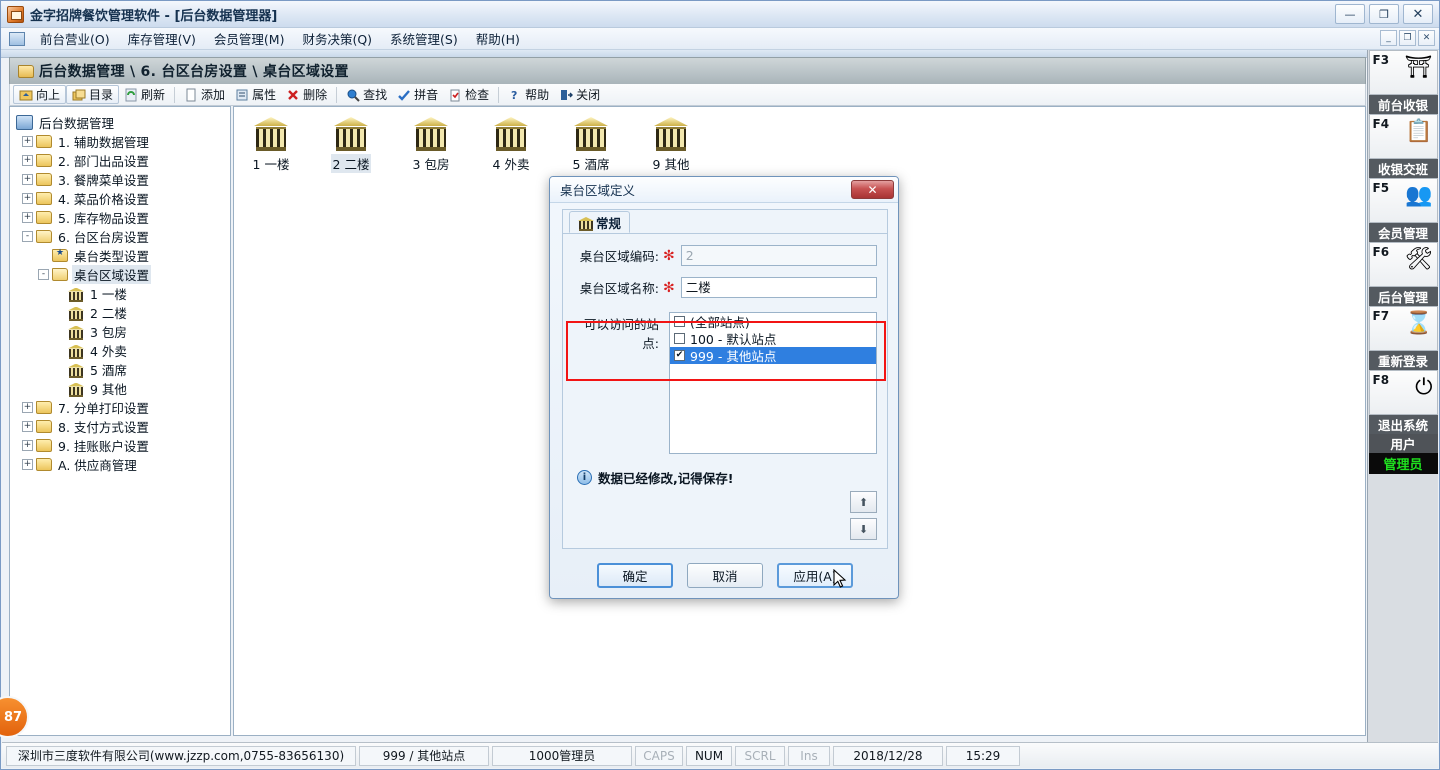 The image size is (1440, 770). Describe the element at coordinates (1426, 38) in the screenshot. I see `mdi-close-button: ✕` at that location.